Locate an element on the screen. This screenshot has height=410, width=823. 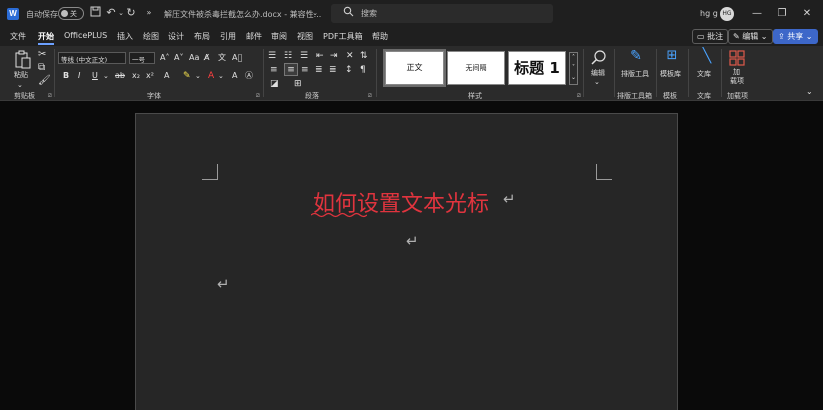
template-library-icon: ⊞ is located at coordinates (672, 58).